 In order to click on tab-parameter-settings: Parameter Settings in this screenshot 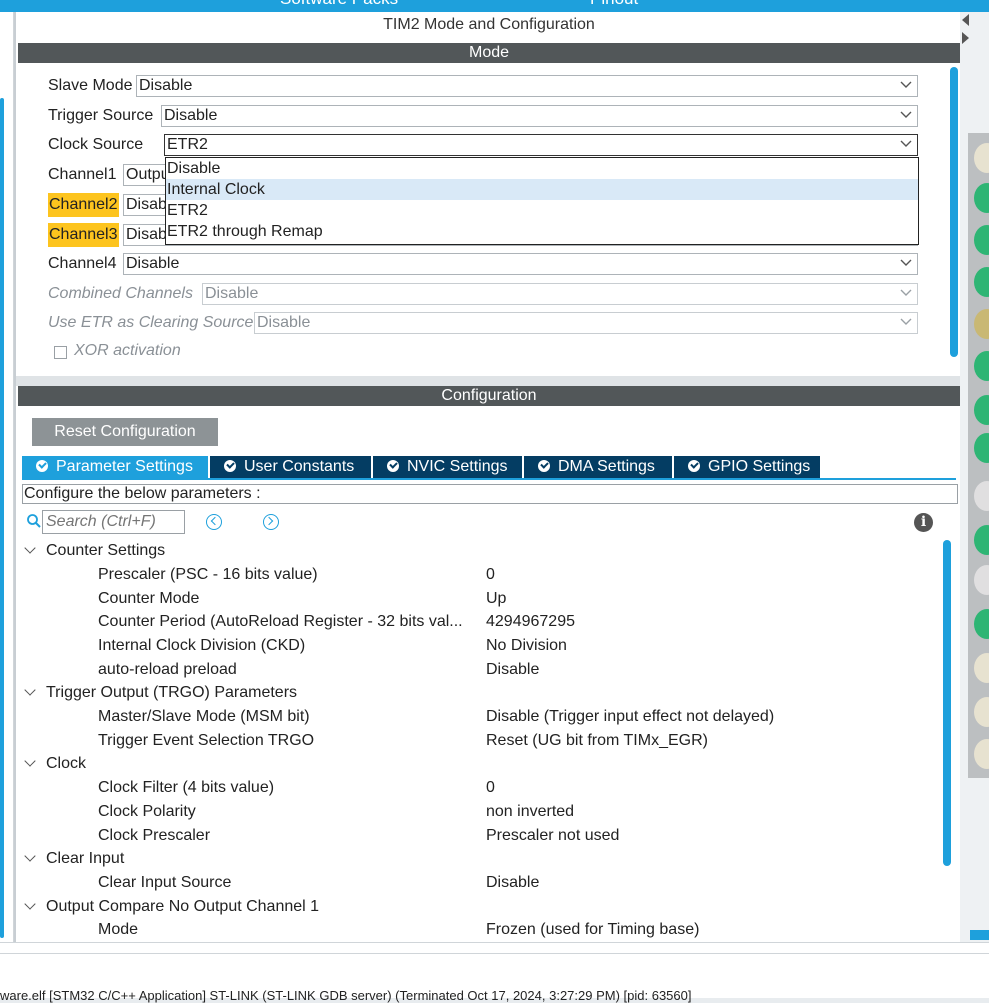, I will do `click(115, 467)`.